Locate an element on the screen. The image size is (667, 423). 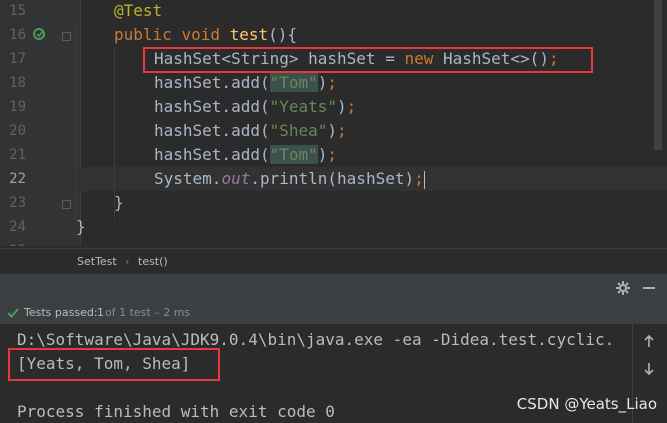
code-line: 15 @Test is located at coordinates (333, 11).